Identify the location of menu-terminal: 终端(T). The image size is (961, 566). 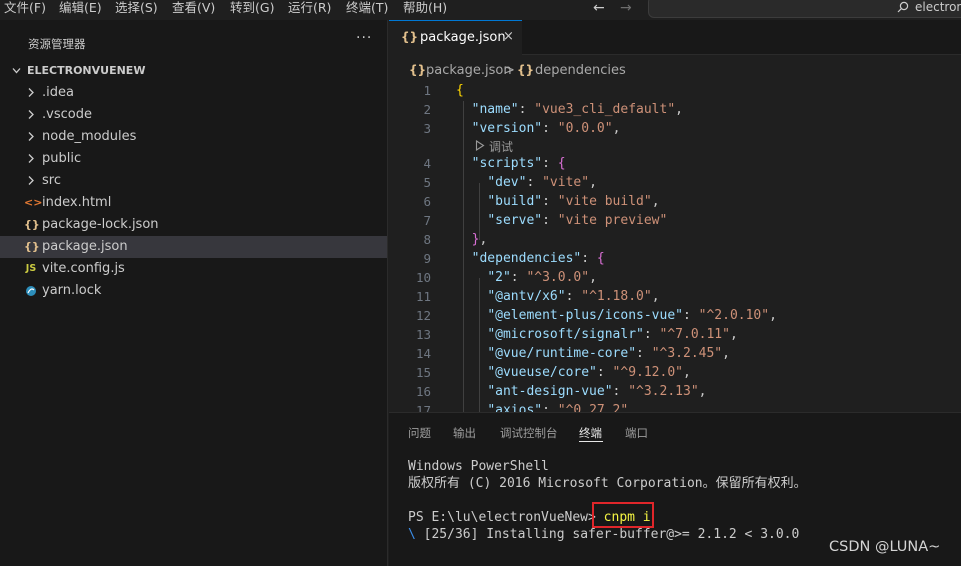
(367, 9).